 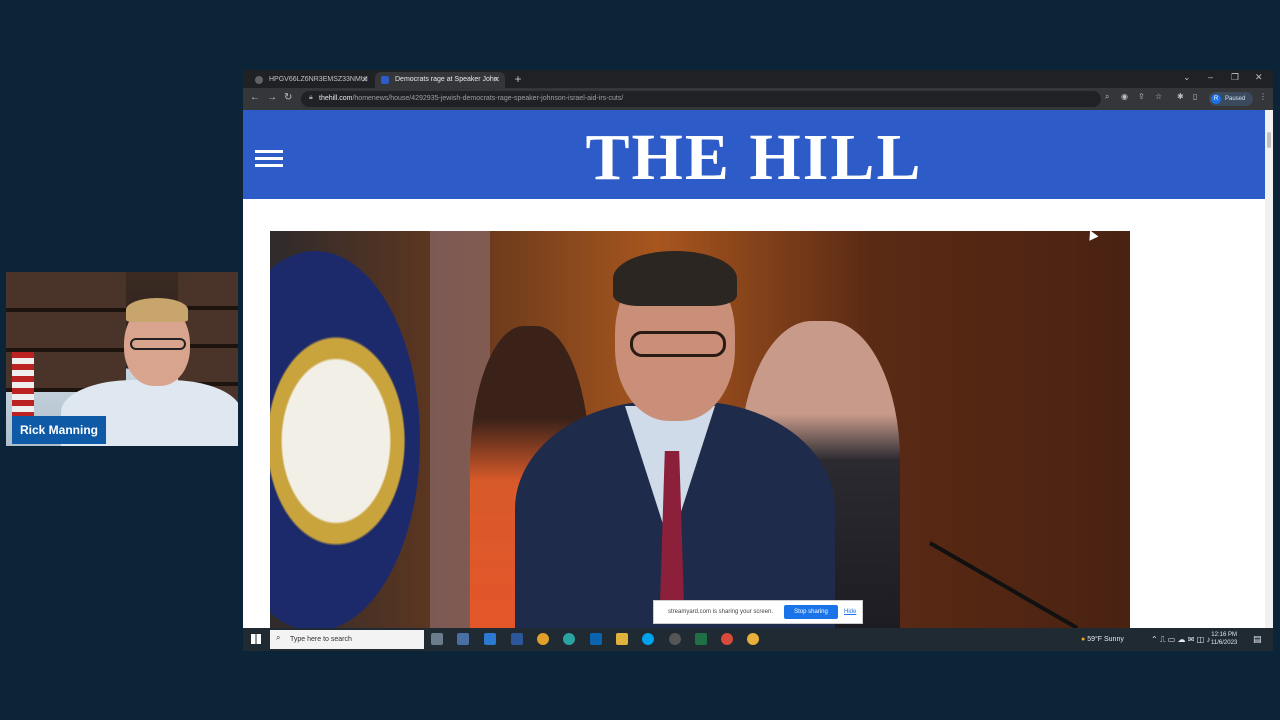 What do you see at coordinates (1141, 96) in the screenshot?
I see `share-icon: ⇪` at bounding box center [1141, 96].